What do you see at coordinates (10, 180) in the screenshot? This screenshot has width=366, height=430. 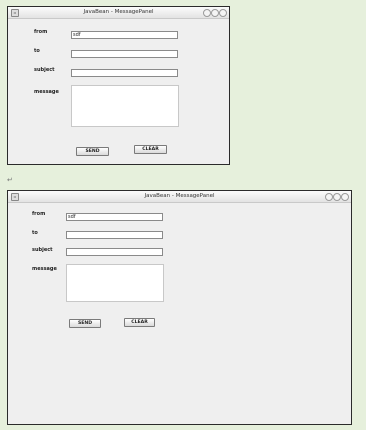 I see `line-break-icon: ↵` at bounding box center [10, 180].